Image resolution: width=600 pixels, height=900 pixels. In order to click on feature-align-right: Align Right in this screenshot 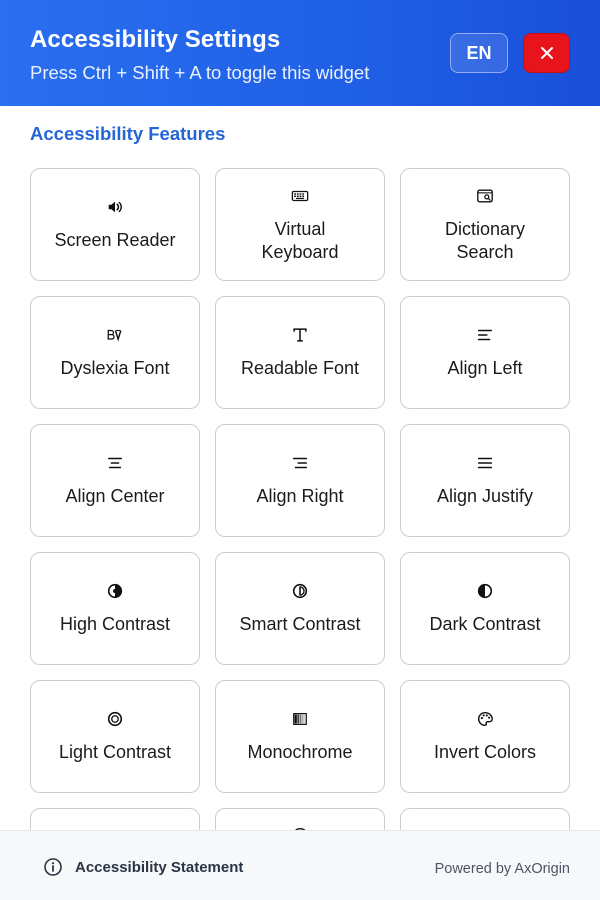, I will do `click(300, 480)`.